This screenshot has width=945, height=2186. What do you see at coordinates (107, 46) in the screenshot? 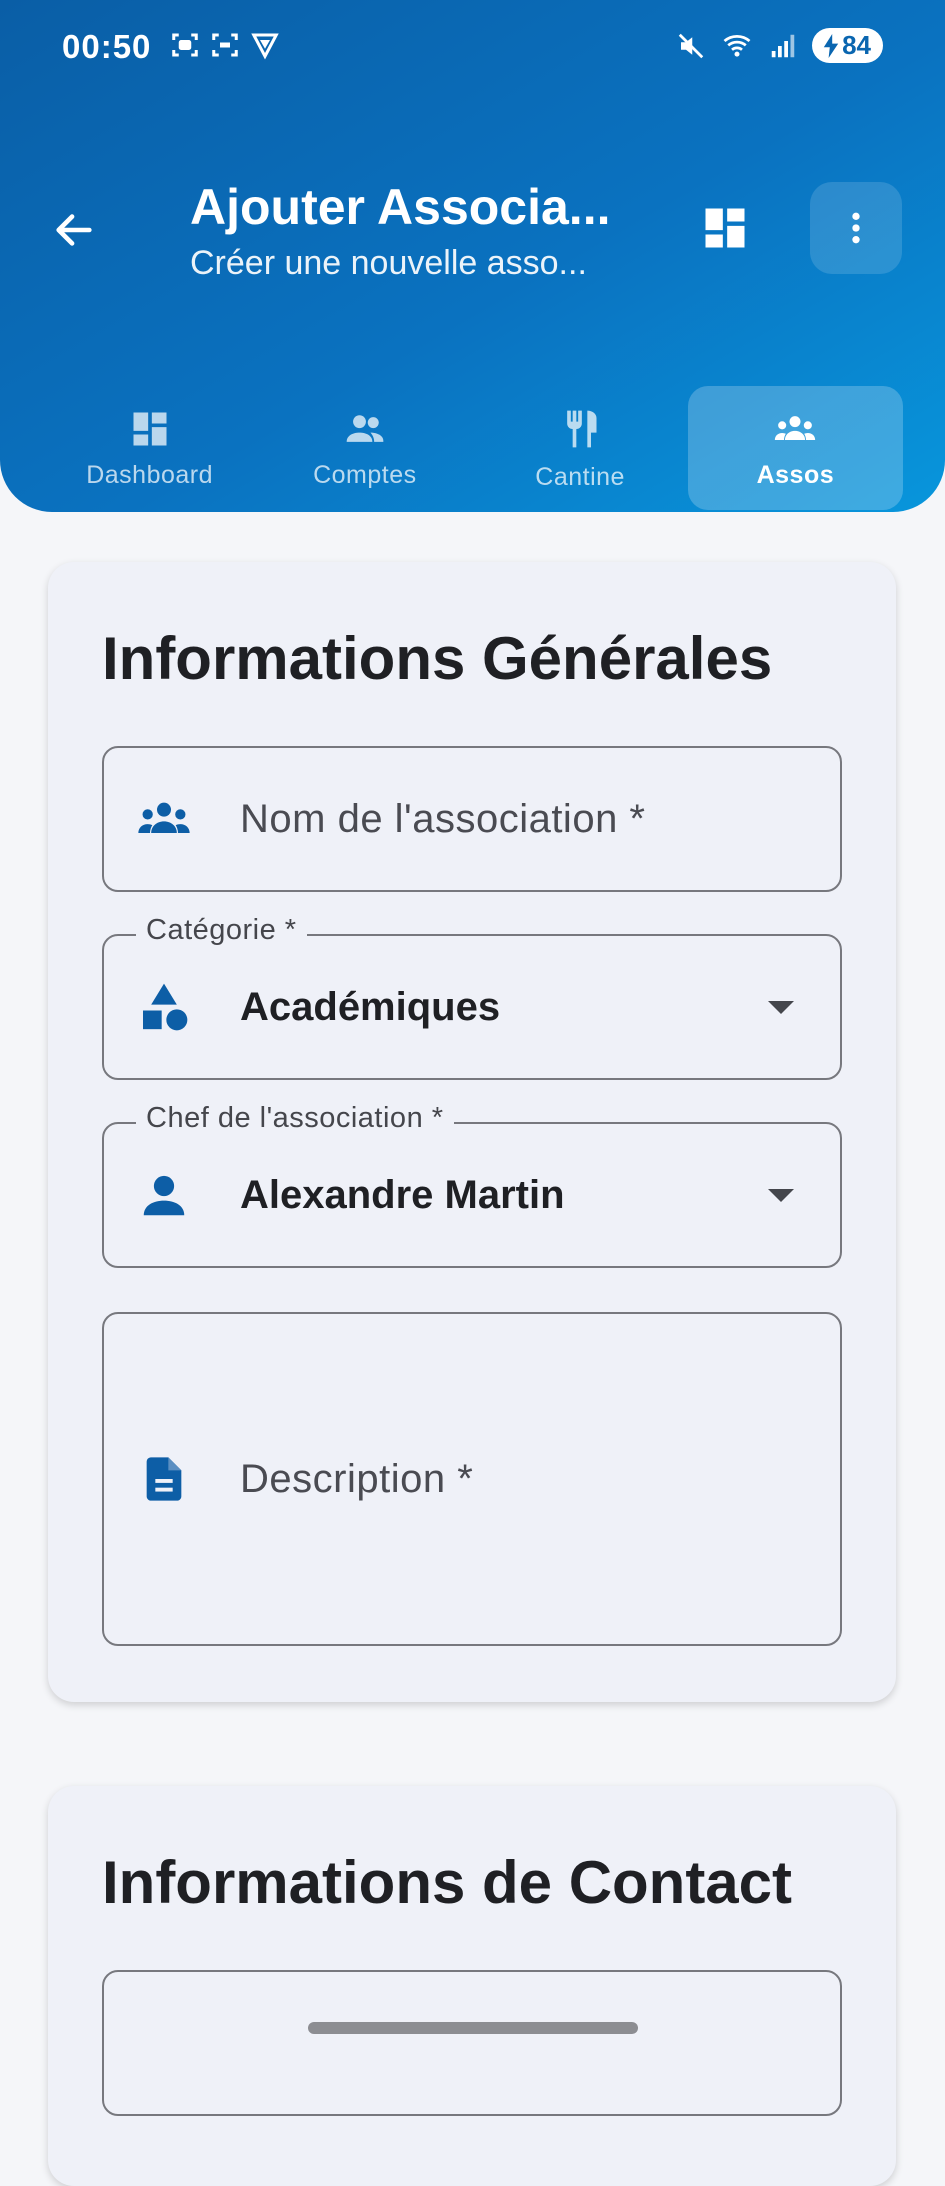
I see `status-time: 00:50` at bounding box center [107, 46].